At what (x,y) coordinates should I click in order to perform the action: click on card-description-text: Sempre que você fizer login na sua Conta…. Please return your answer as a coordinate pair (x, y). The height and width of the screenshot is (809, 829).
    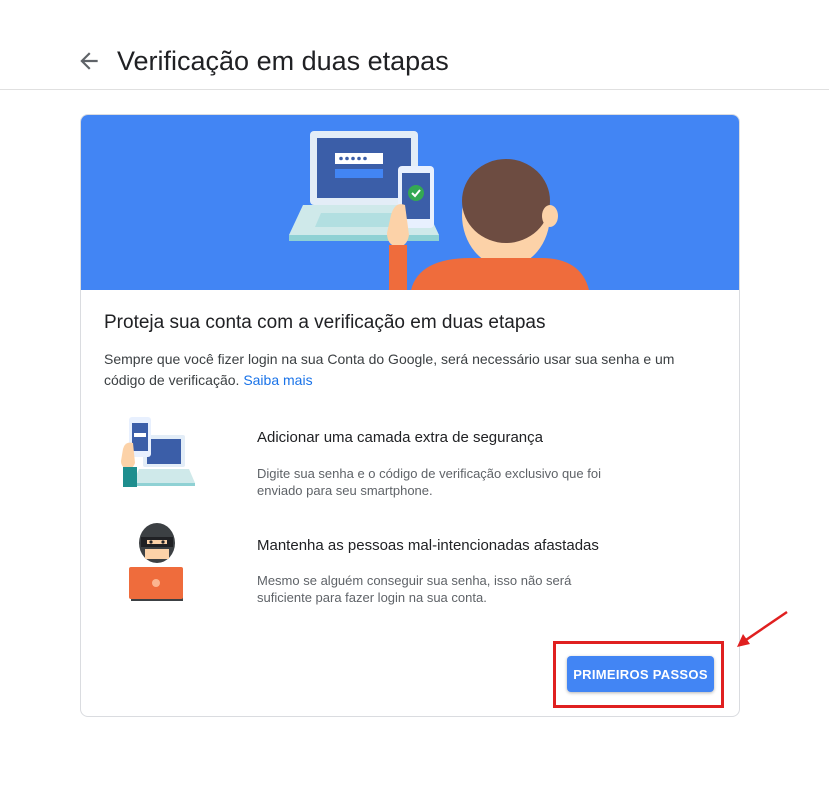
    Looking at the image, I should click on (389, 369).